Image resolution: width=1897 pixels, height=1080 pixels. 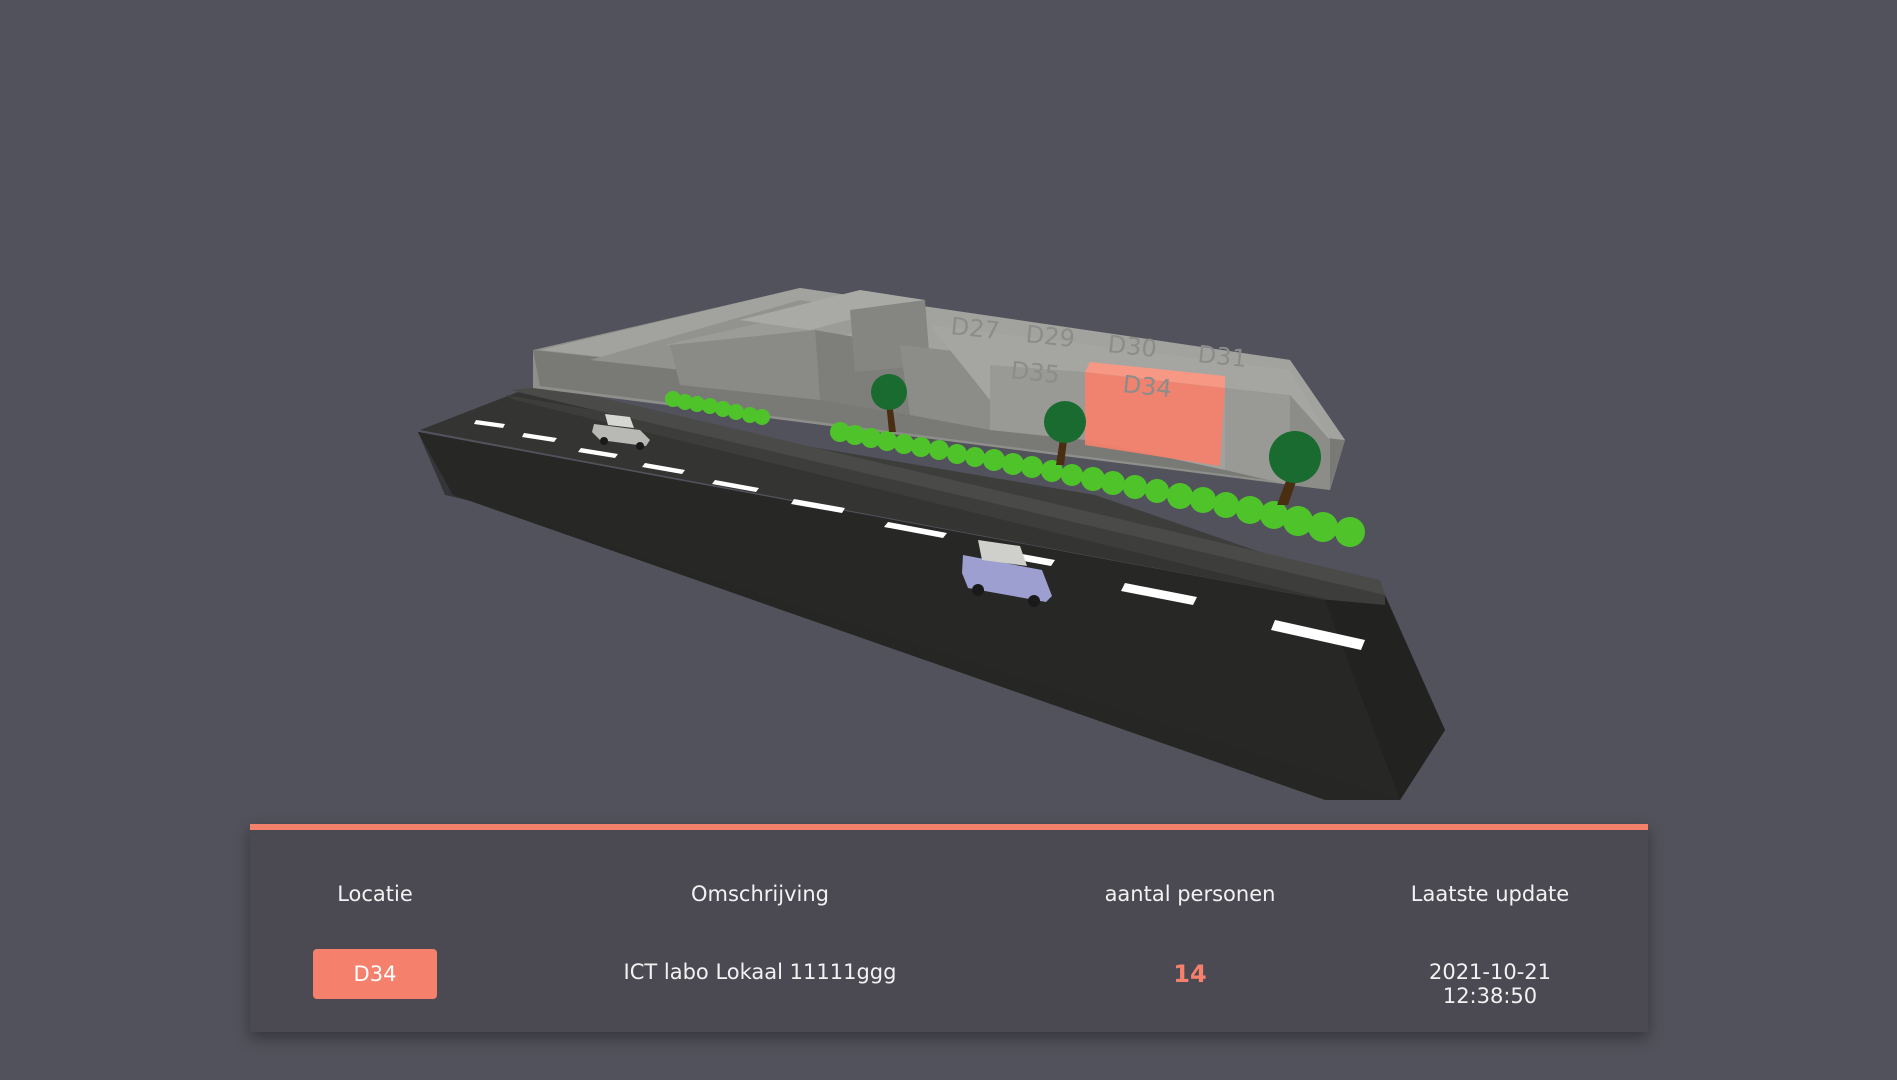 What do you see at coordinates (375, 974) in the screenshot?
I see `location-badge: D34` at bounding box center [375, 974].